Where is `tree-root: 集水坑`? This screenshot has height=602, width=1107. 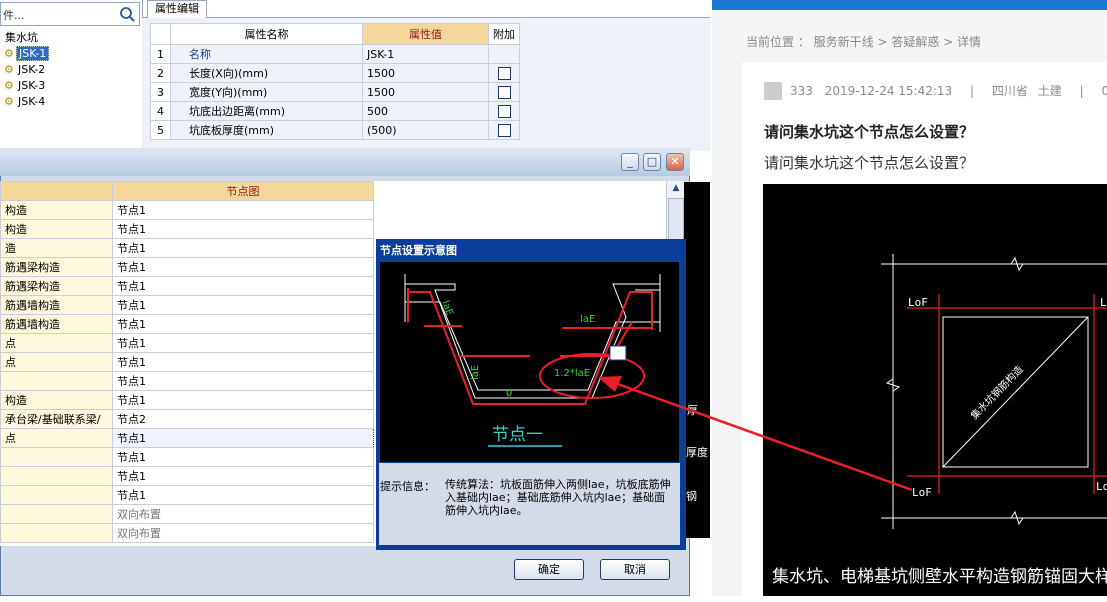
tree-root: 集水坑 is located at coordinates (21, 37).